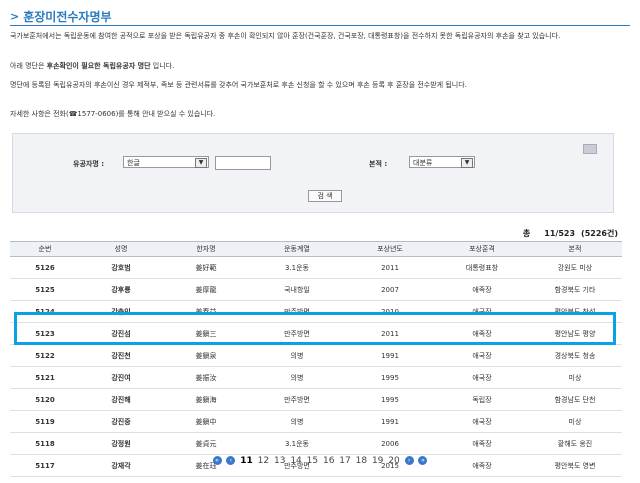 This screenshot has height=483, width=640. Describe the element at coordinates (325, 196) in the screenshot. I see `search-button: 검 색` at that location.